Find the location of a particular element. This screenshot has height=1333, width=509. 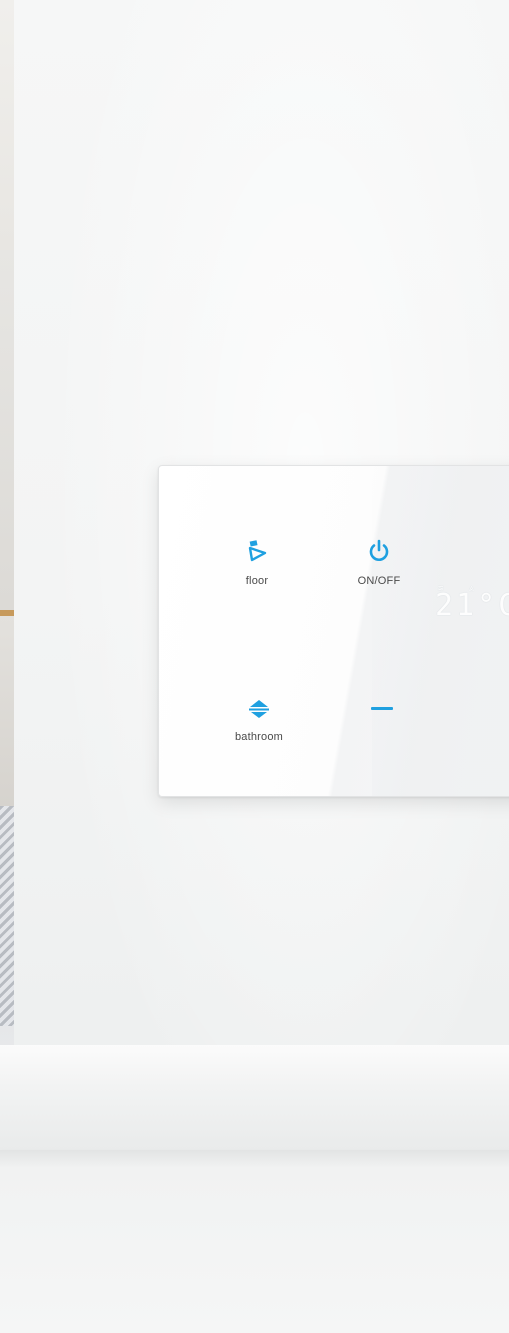

floor is located at coordinates (254, 1250).